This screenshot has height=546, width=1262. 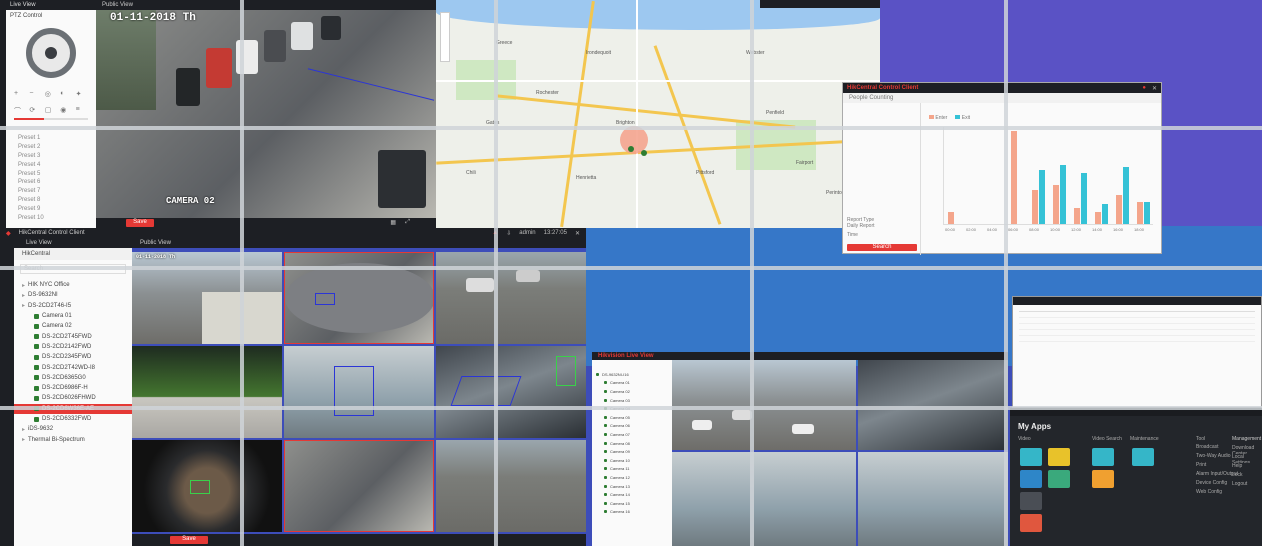 I want to click on tab-people-counting: People Counting, so click(x=871, y=98).